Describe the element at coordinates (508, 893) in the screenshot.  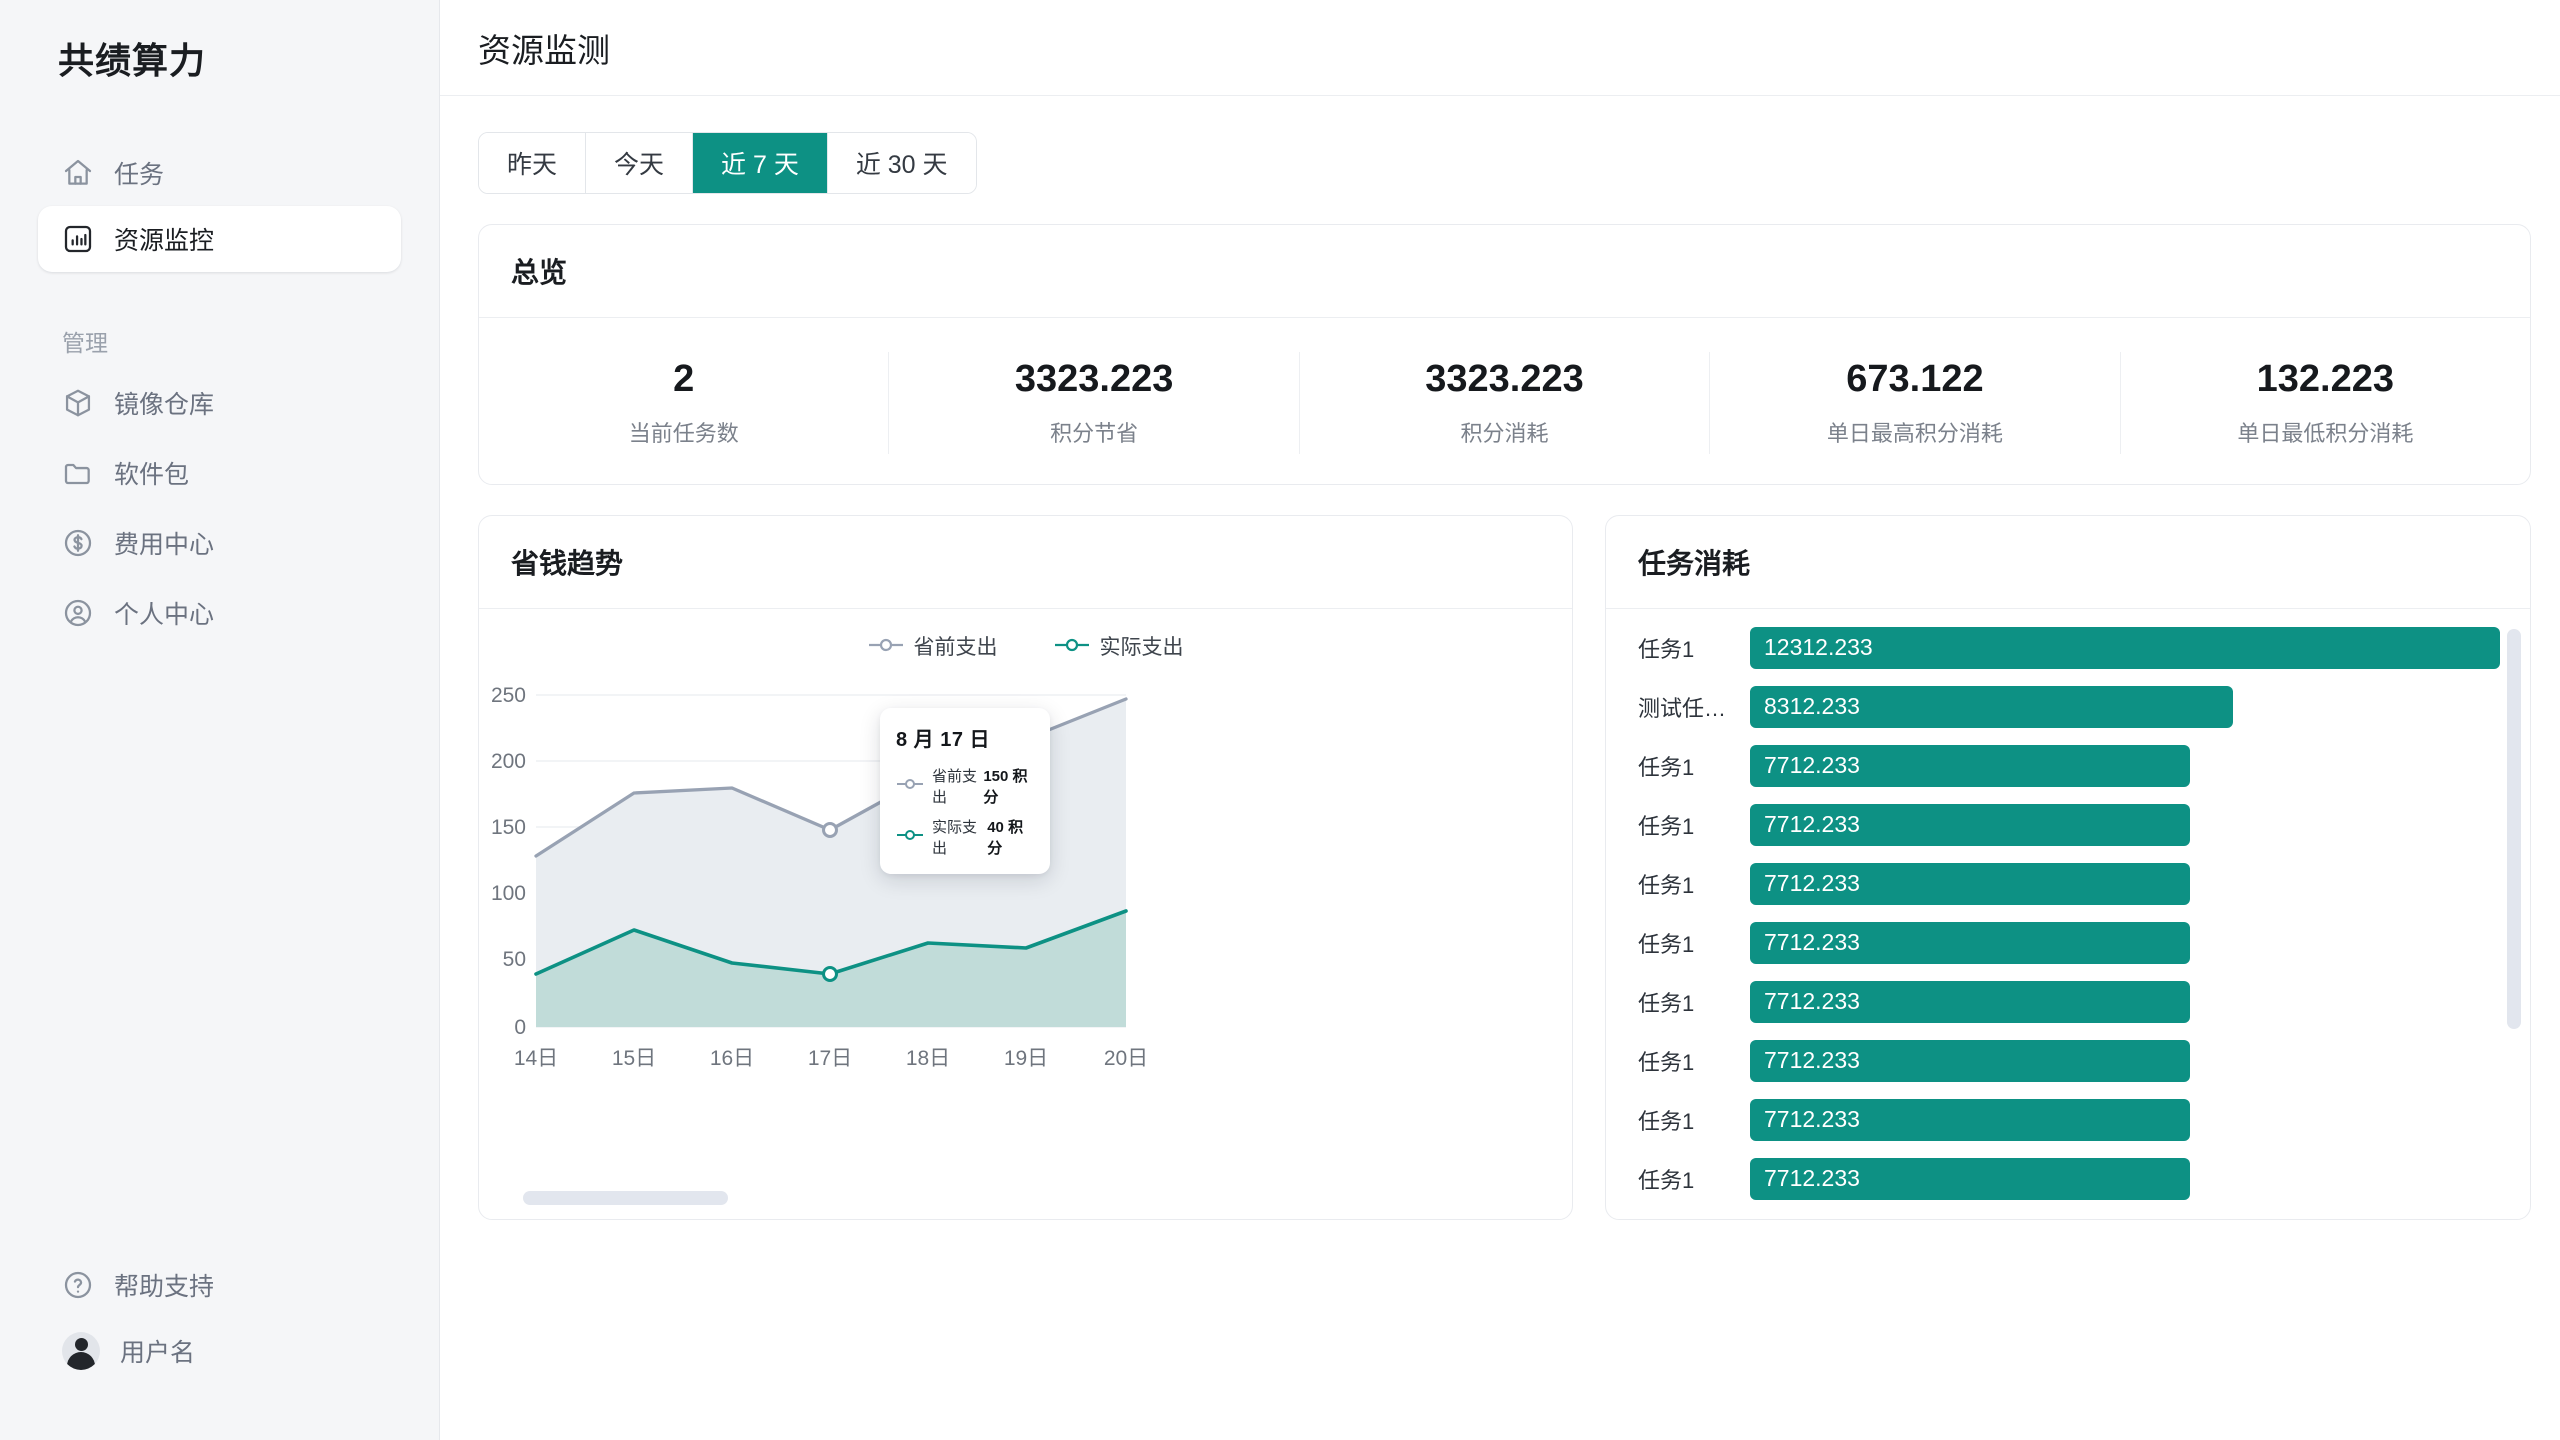
I see `svg-text: 100` at that location.